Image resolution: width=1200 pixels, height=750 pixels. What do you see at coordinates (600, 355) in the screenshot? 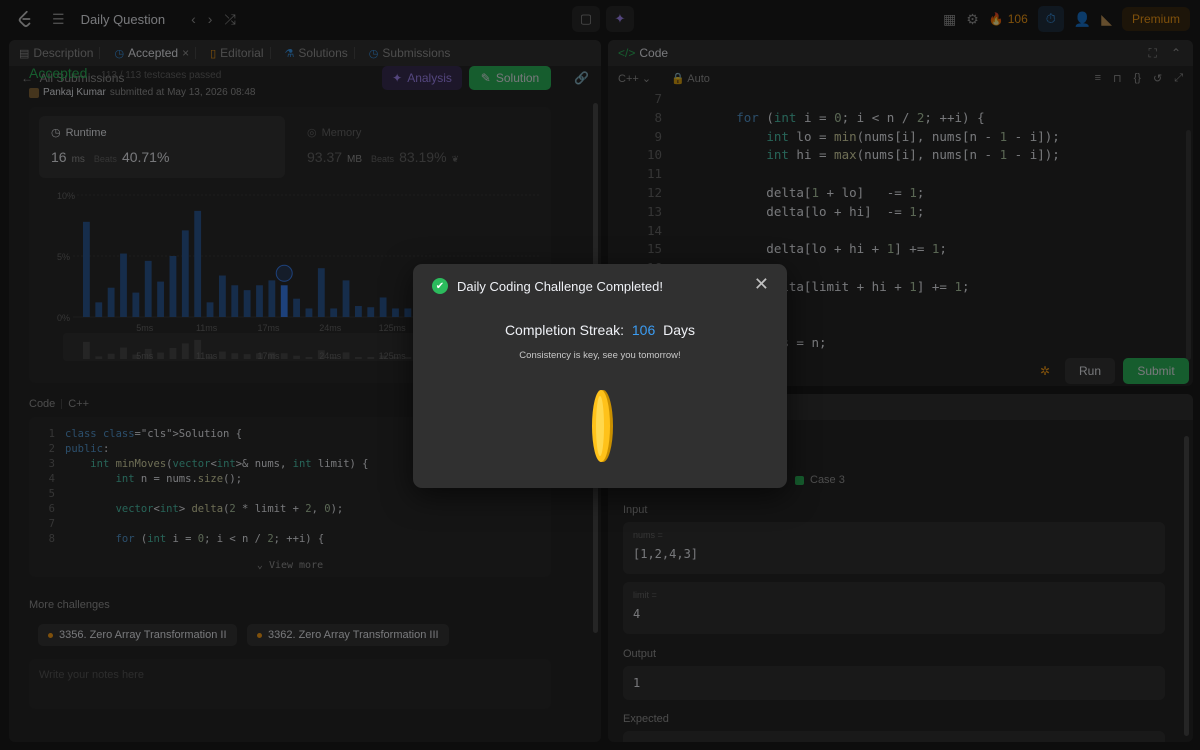
I see `modal-subtitle: Consistency is key, see you tomorrow!` at bounding box center [600, 355].